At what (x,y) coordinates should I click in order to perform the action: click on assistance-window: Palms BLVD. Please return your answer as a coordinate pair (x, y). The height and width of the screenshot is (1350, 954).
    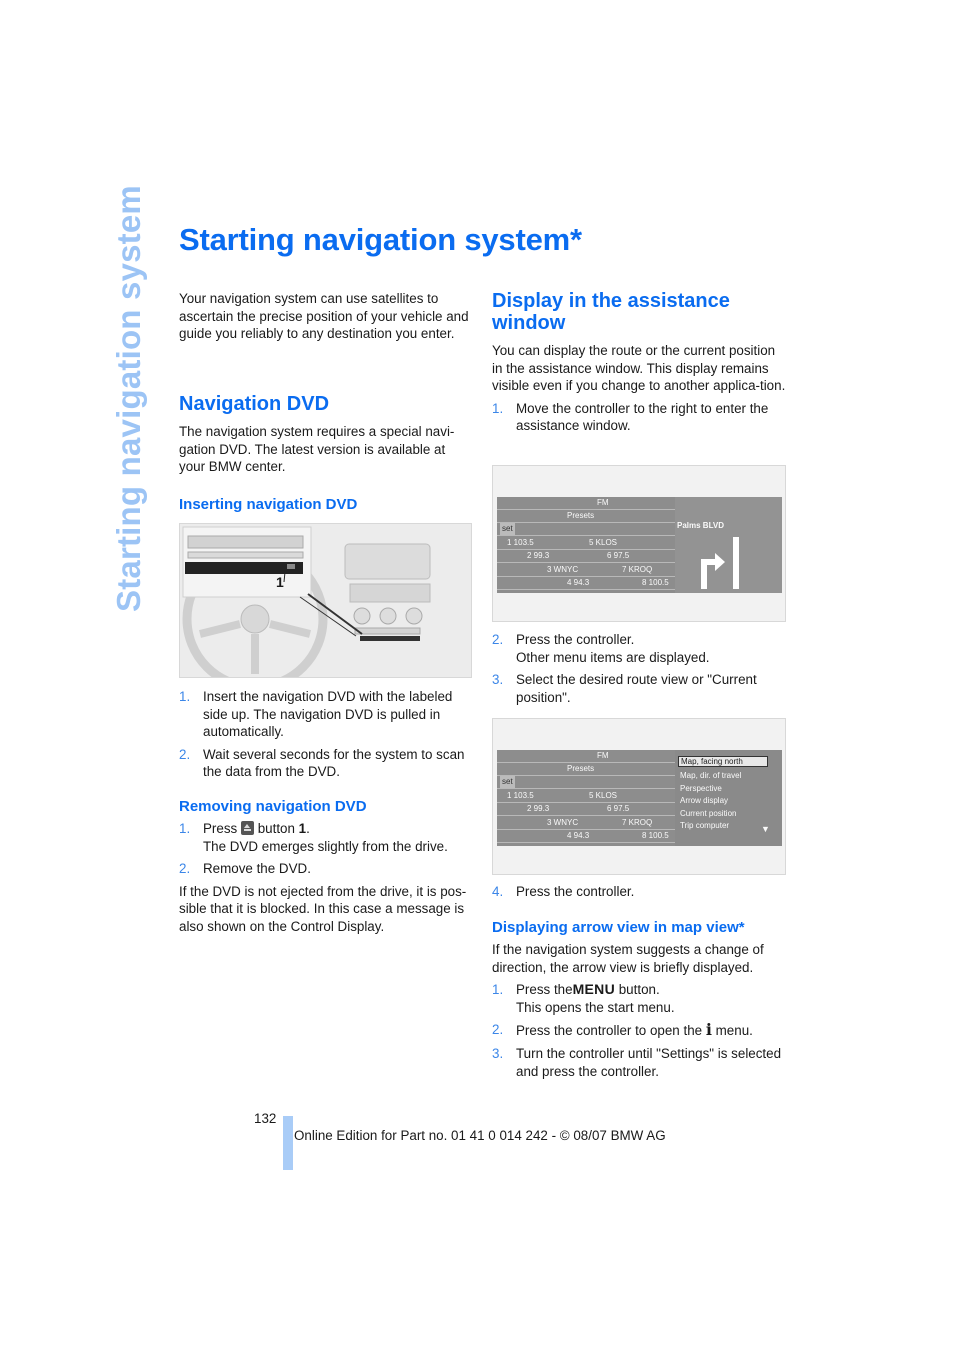
    Looking at the image, I should click on (728, 545).